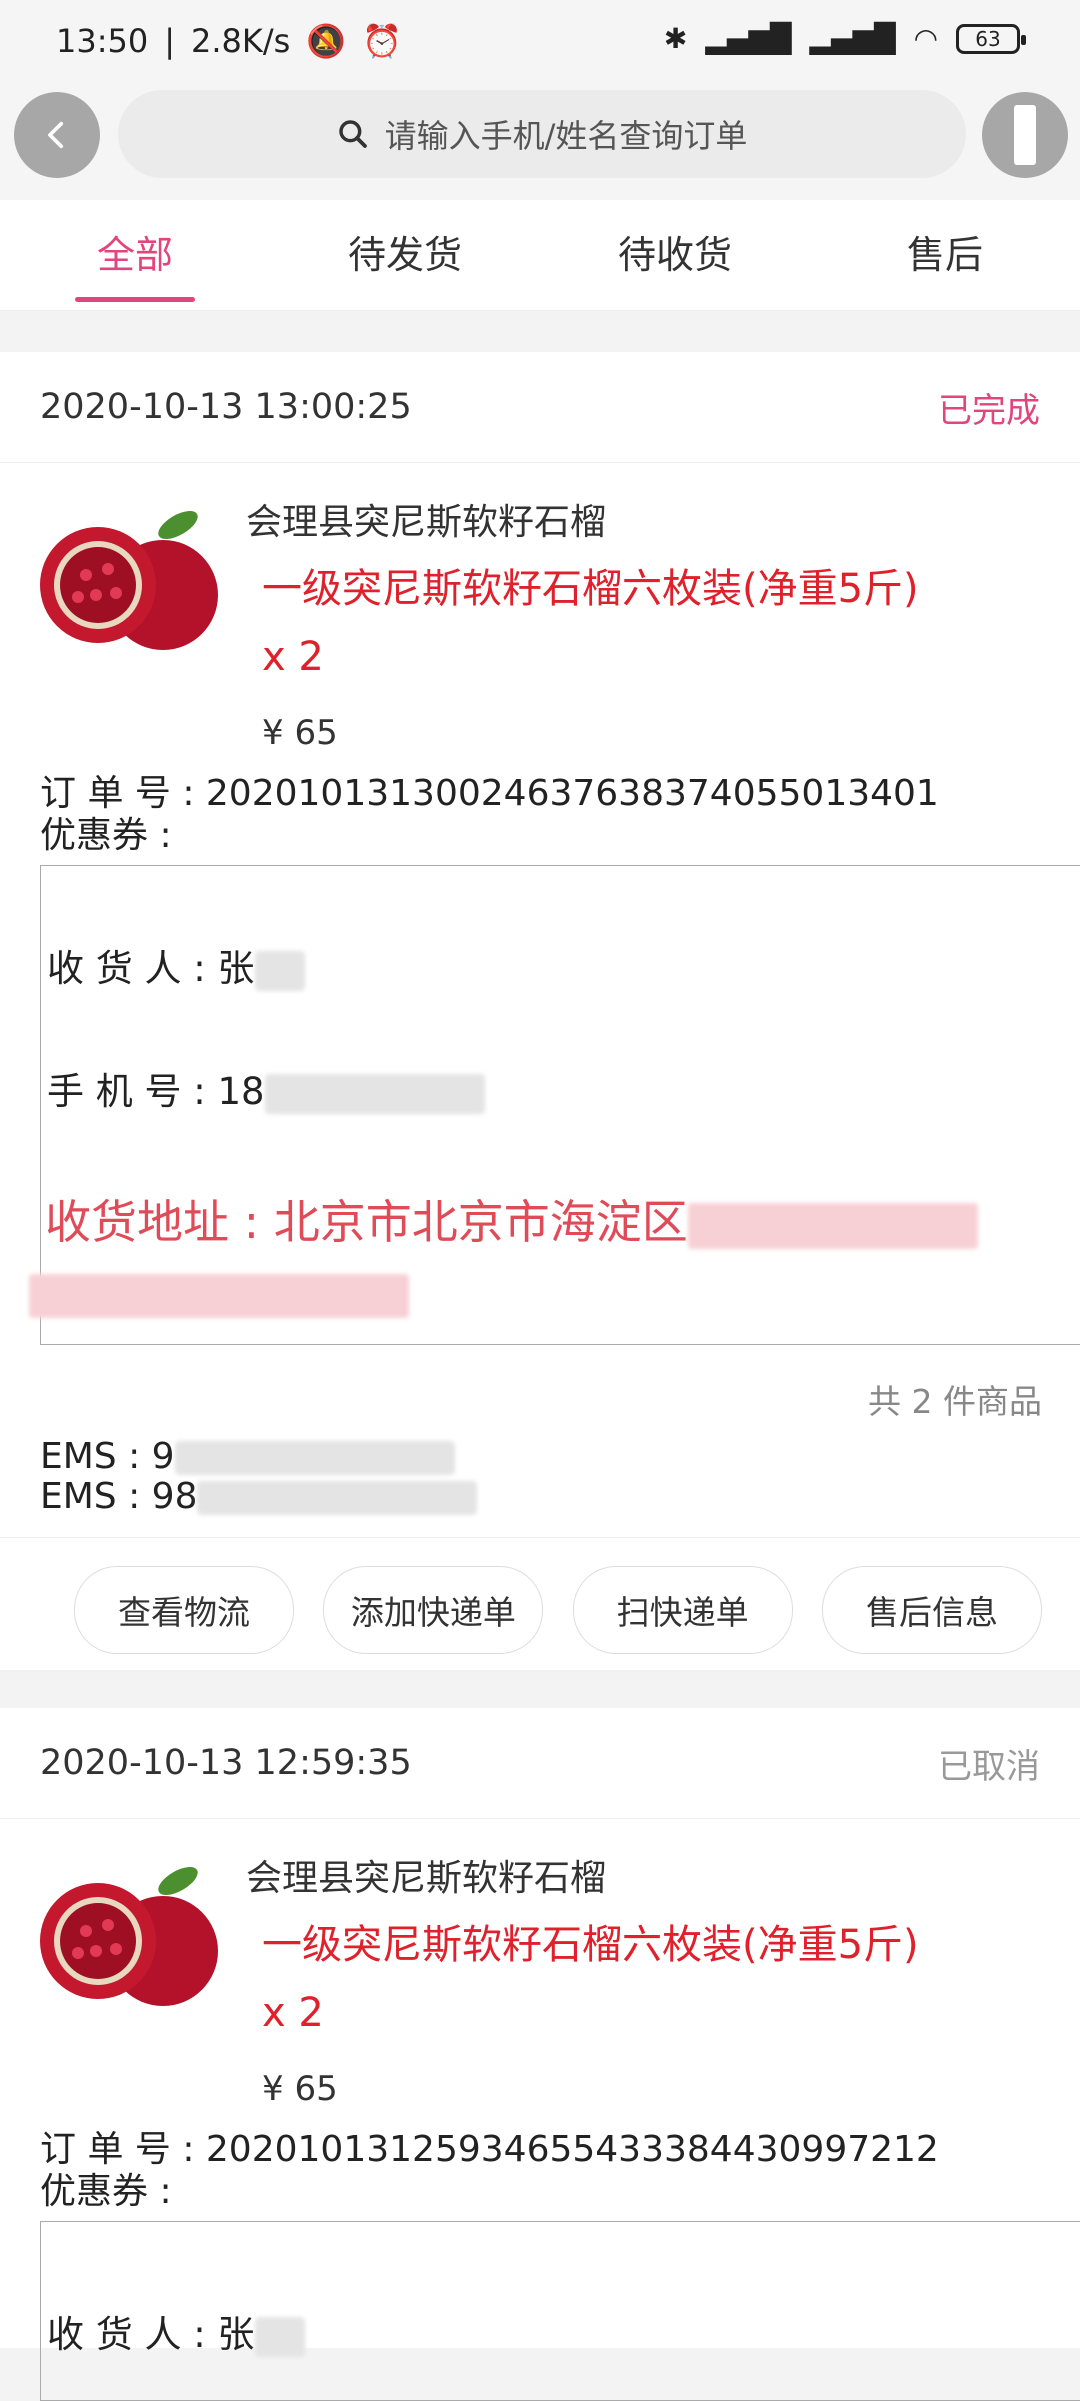 The height and width of the screenshot is (2401, 1080). I want to click on signal-icon: ▂▄▆█, so click(748, 38).